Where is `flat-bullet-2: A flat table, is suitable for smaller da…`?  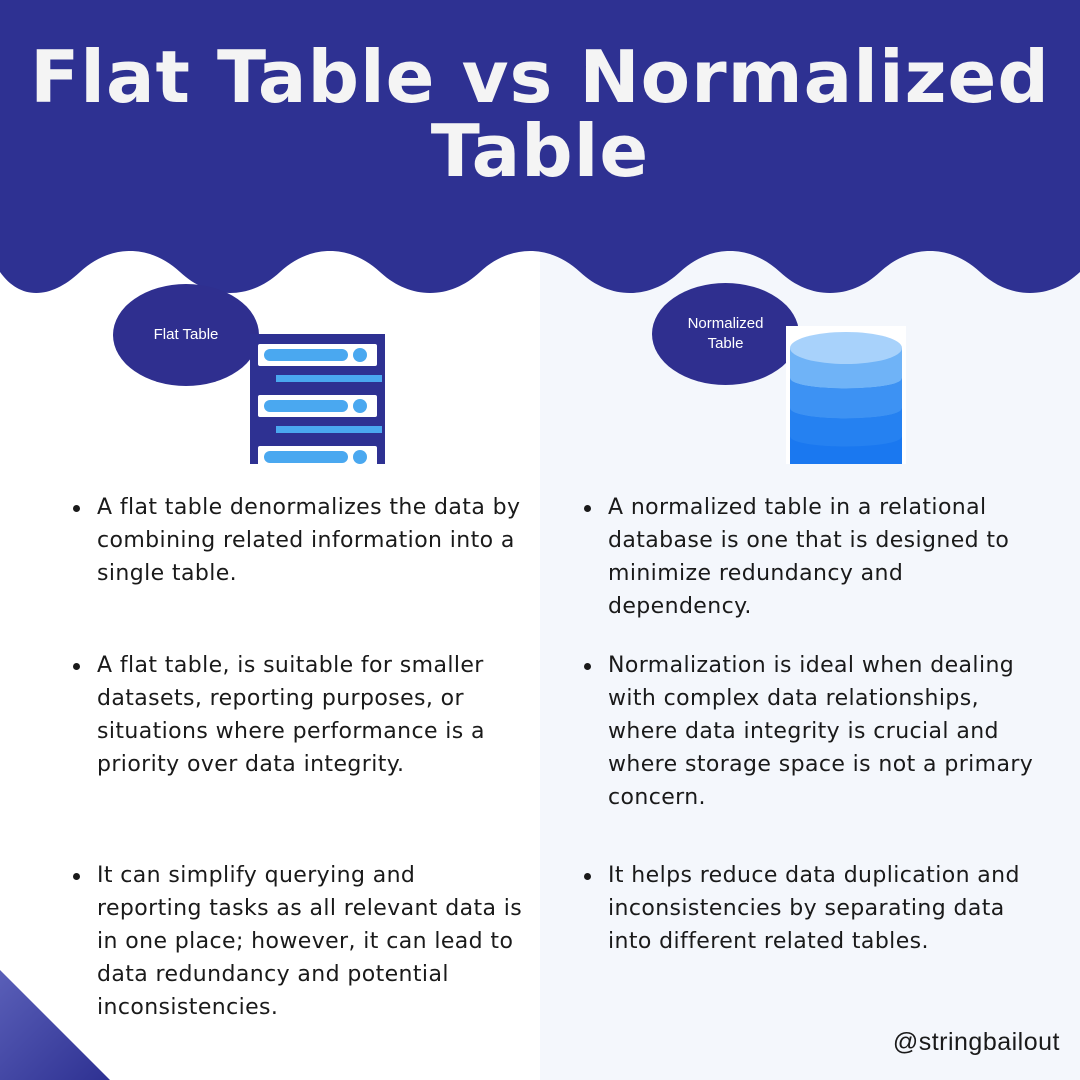 flat-bullet-2: A flat table, is suitable for smaller da… is located at coordinates (296, 715).